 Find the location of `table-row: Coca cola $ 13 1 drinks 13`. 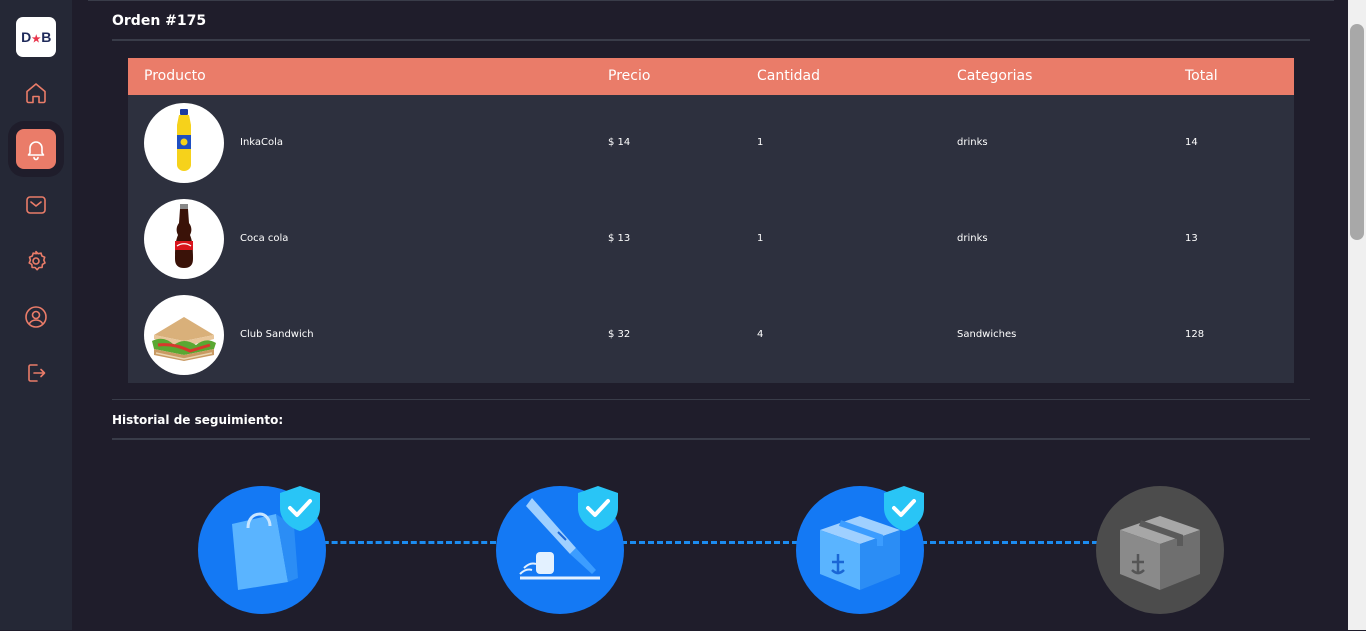

table-row: Coca cola $ 13 1 drinks 13 is located at coordinates (711, 239).